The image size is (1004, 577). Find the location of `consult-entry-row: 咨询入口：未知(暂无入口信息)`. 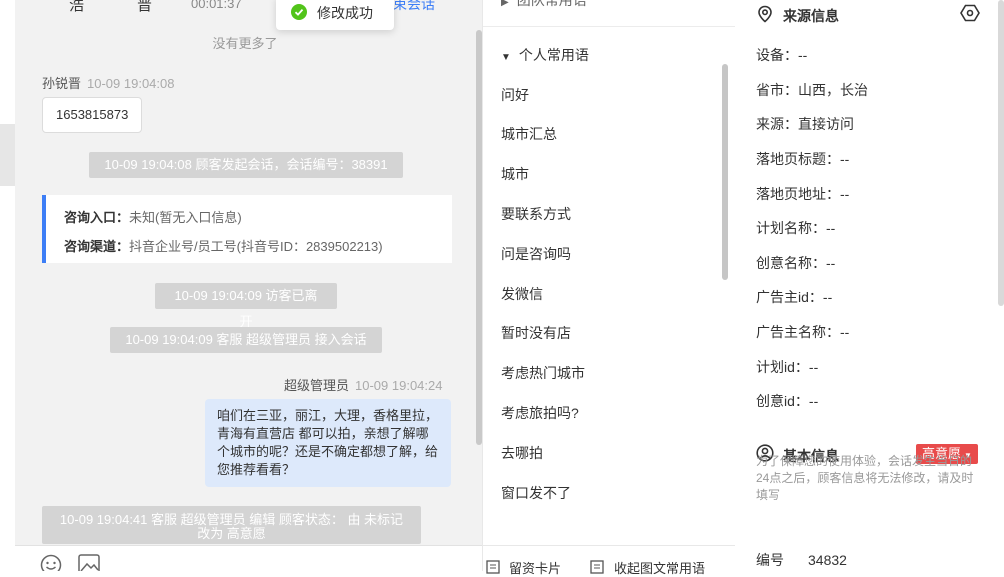

consult-entry-row: 咨询入口：未知(暂无入口信息) is located at coordinates (153, 216).